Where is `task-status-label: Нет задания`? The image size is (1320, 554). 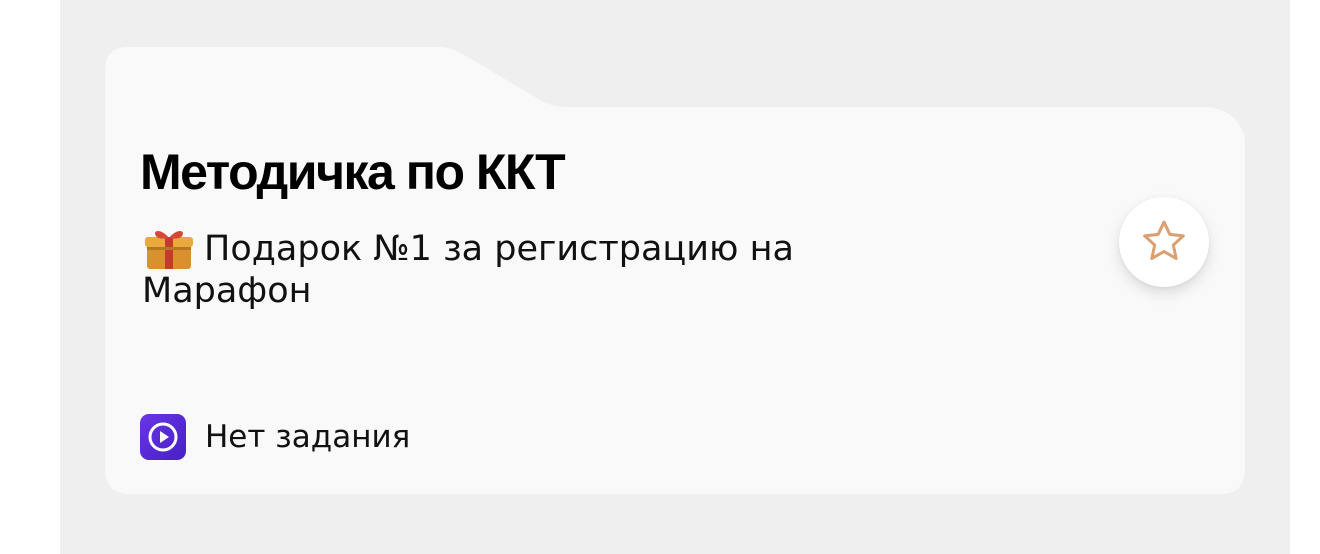
task-status-label: Нет задания is located at coordinates (308, 437).